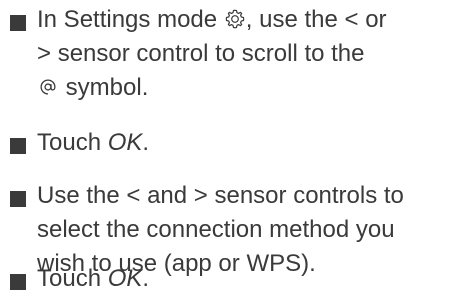 The image size is (461, 298). I want to click on at-sign-icon, so click(48, 87).